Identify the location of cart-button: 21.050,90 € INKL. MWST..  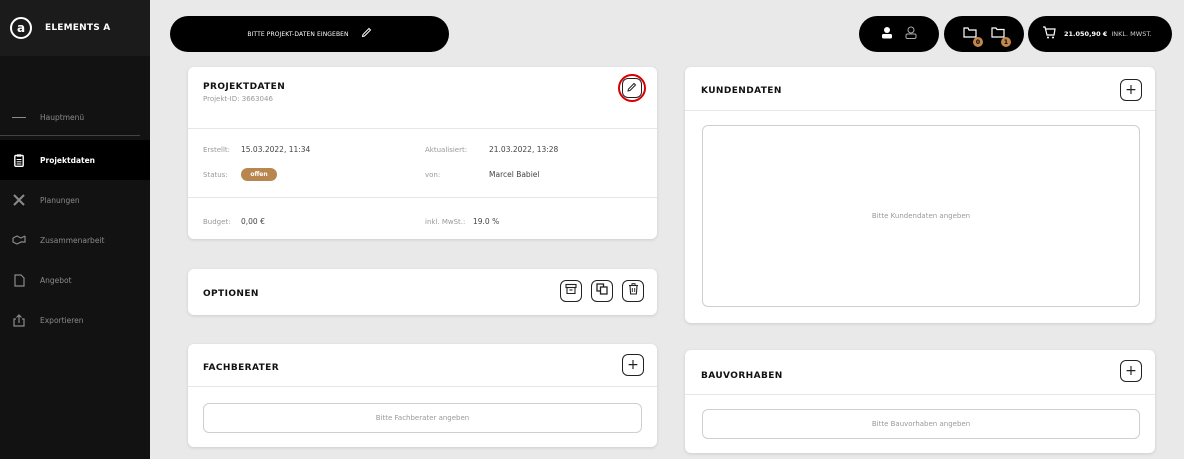
(1100, 34).